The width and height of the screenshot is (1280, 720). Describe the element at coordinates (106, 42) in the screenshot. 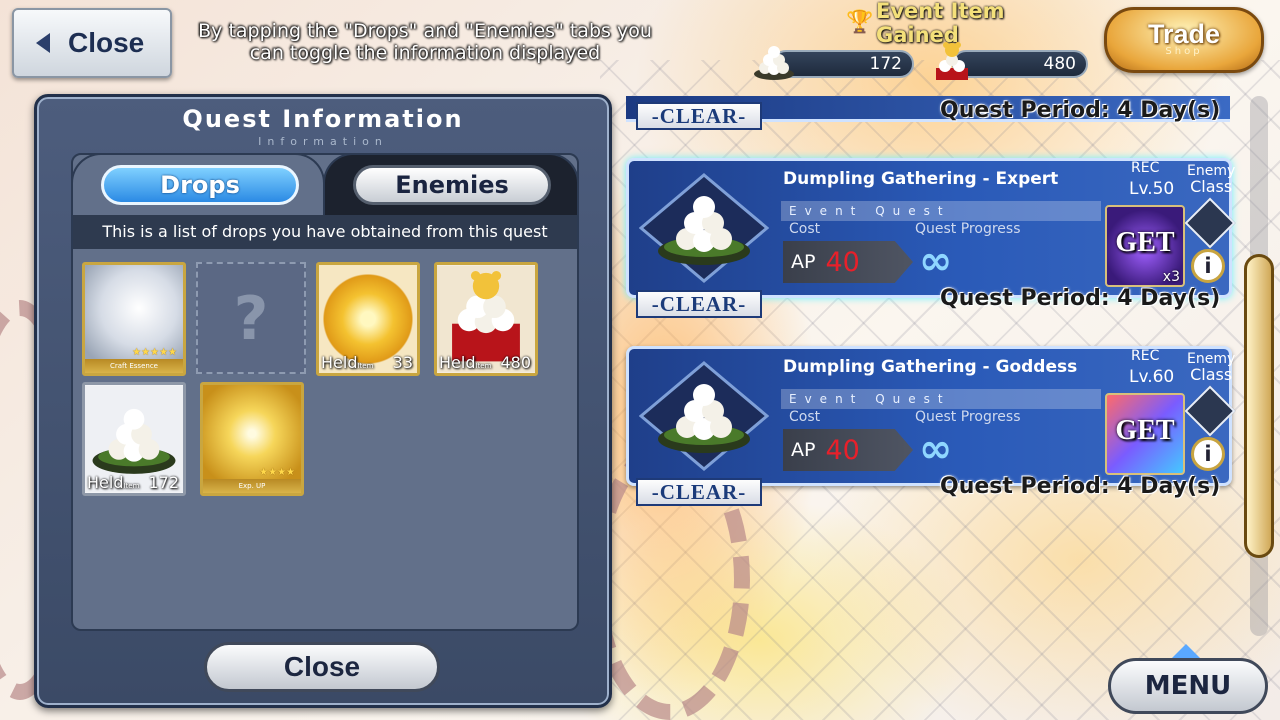

I see `top-close-label: Close` at that location.